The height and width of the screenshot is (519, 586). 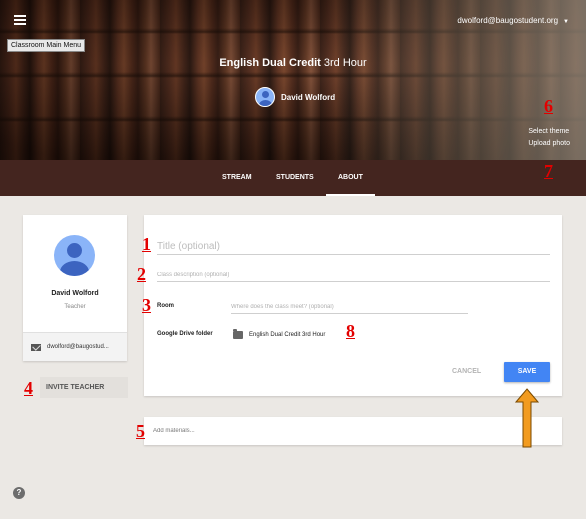 I want to click on profile-name: David Wolford, so click(x=75, y=293).